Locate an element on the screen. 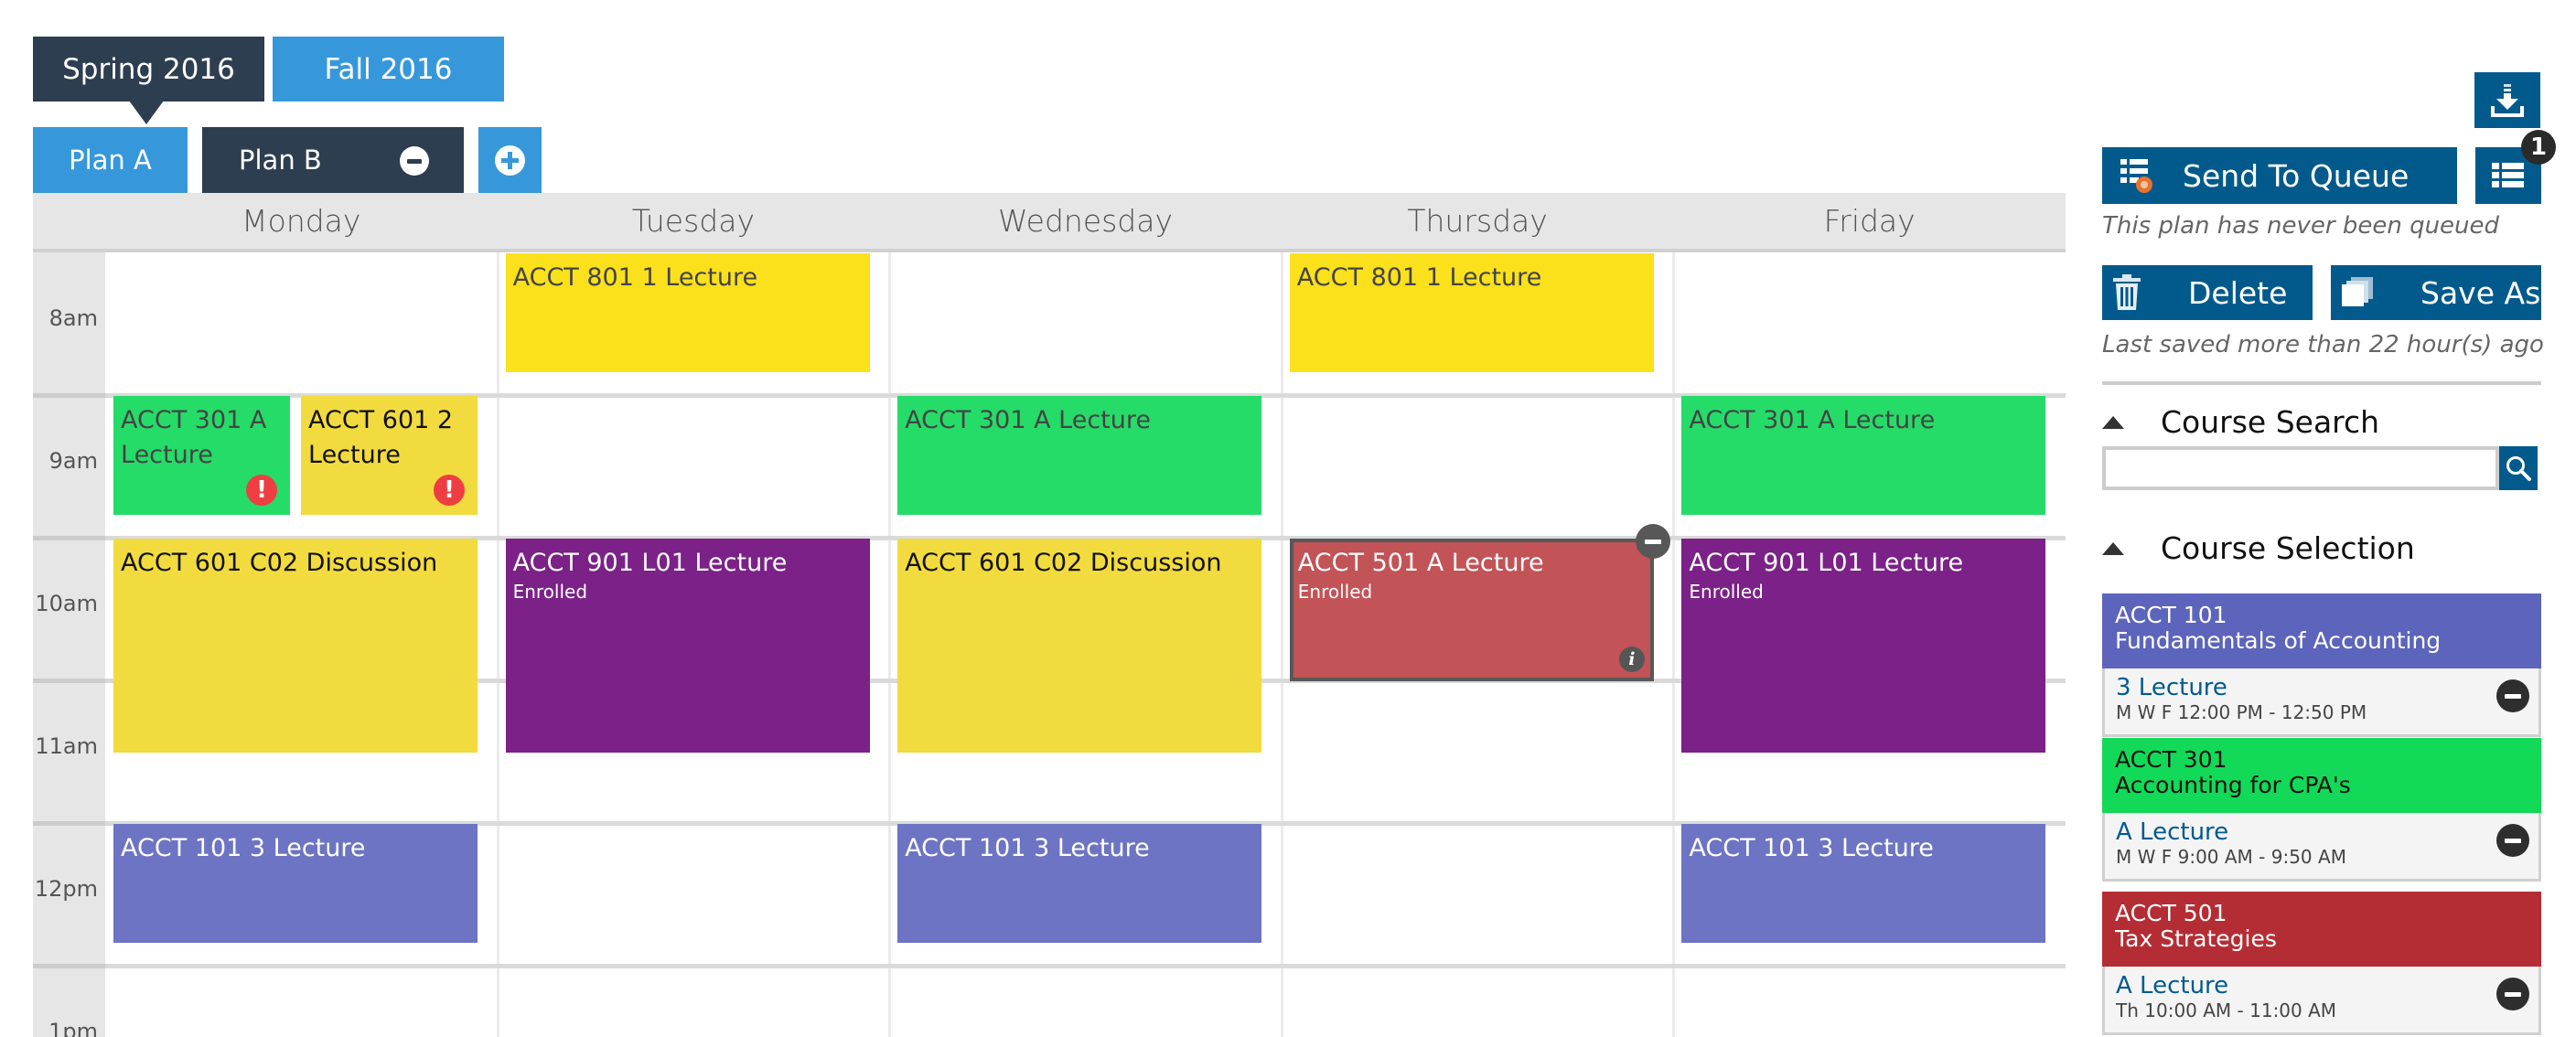 This screenshot has height=1037, width=2576. remove-event-icon is located at coordinates (1653, 541).